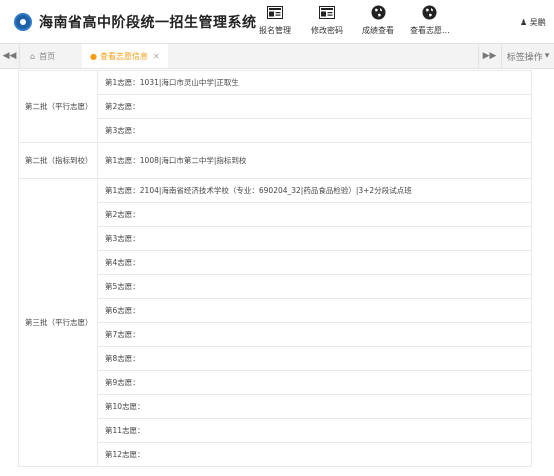 The image size is (554, 476). I want to click on tab-view-choices-label: 查看志愿信息, so click(123, 56).